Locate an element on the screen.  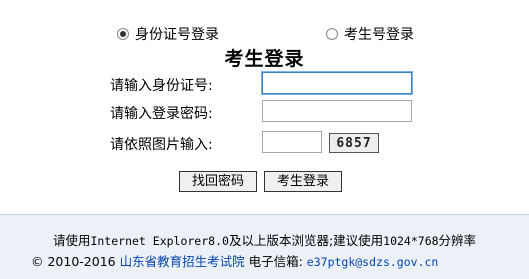
radio-selected-dot-icon is located at coordinates (123, 34).